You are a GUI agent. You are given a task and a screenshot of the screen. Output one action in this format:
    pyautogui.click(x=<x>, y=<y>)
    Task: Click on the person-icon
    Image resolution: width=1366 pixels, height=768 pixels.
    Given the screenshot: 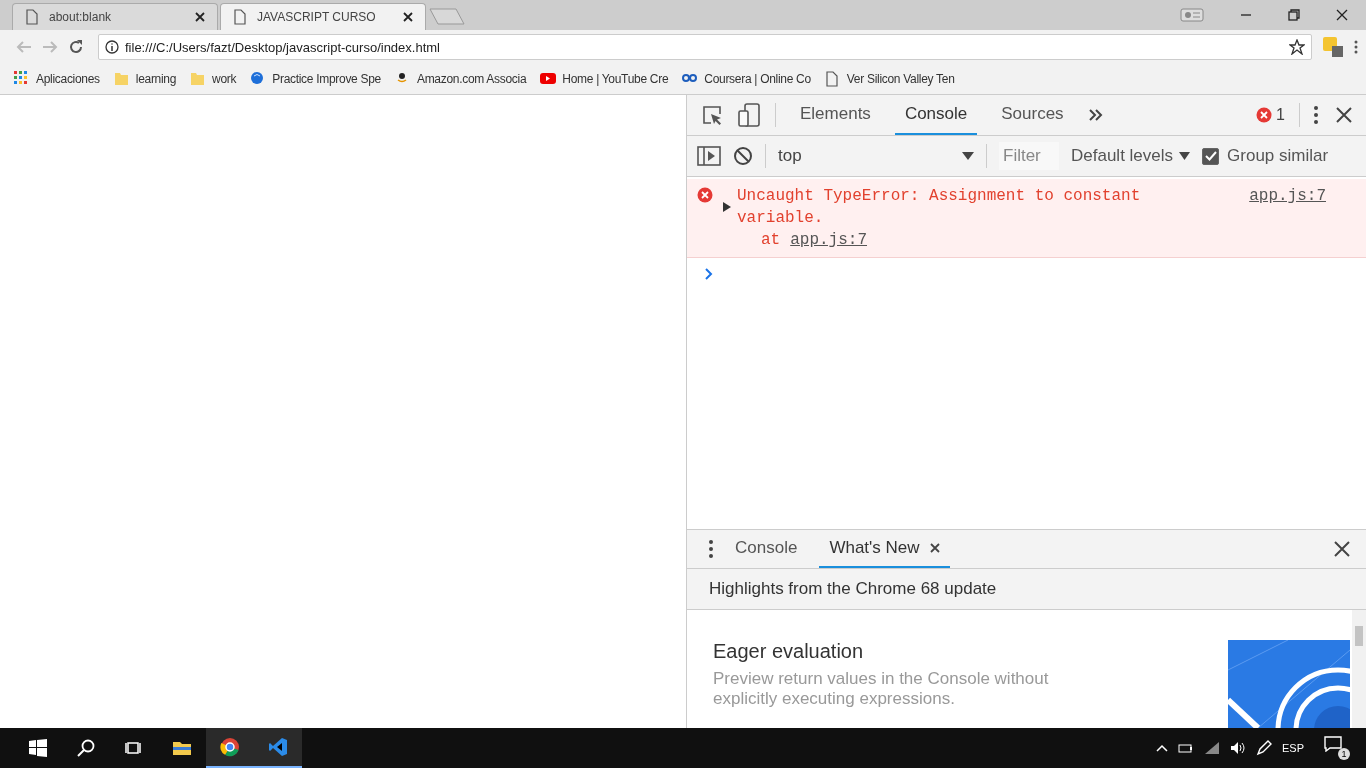 What is the action you would take?
    pyautogui.click(x=1192, y=15)
    